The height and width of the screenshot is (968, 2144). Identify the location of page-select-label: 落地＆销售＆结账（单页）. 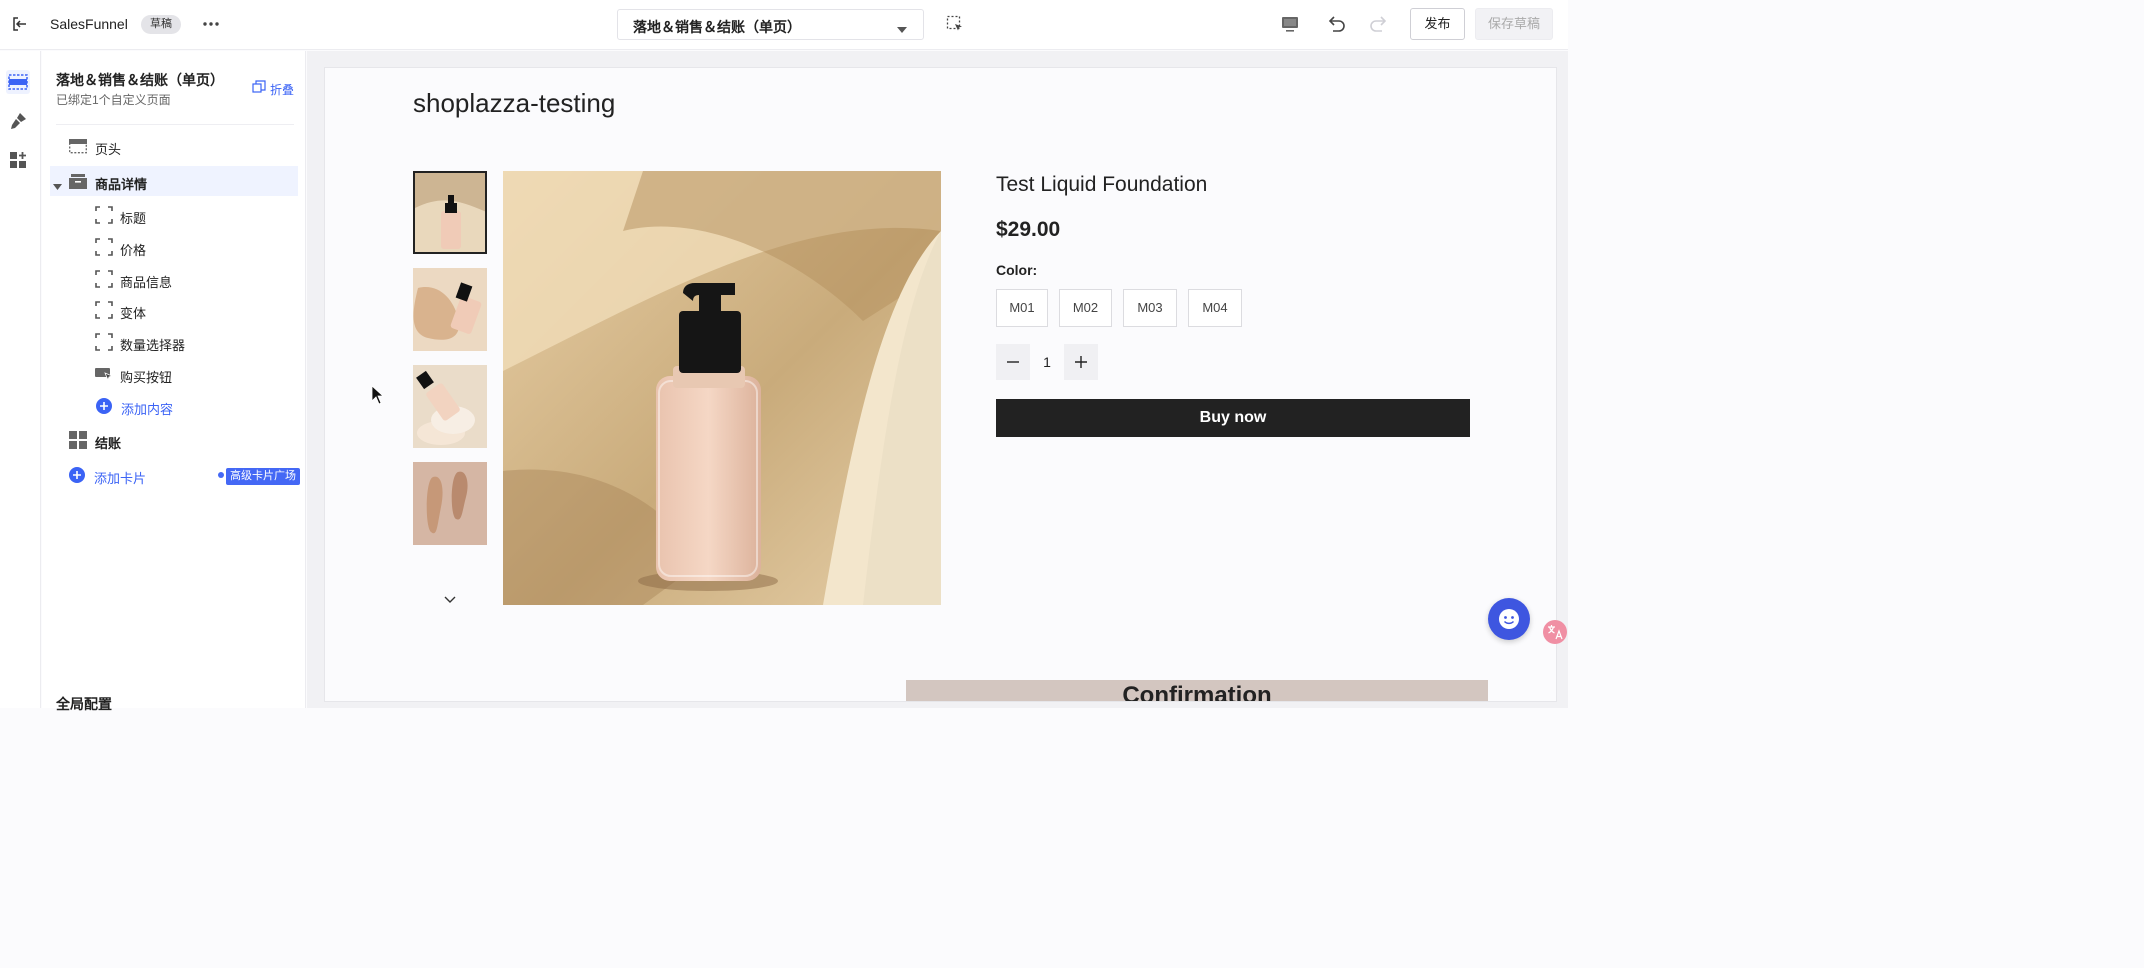
(717, 27).